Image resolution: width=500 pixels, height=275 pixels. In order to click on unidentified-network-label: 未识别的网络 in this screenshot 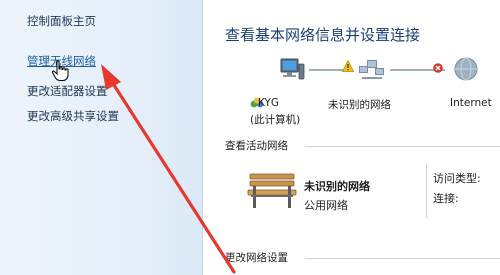, I will do `click(359, 105)`.